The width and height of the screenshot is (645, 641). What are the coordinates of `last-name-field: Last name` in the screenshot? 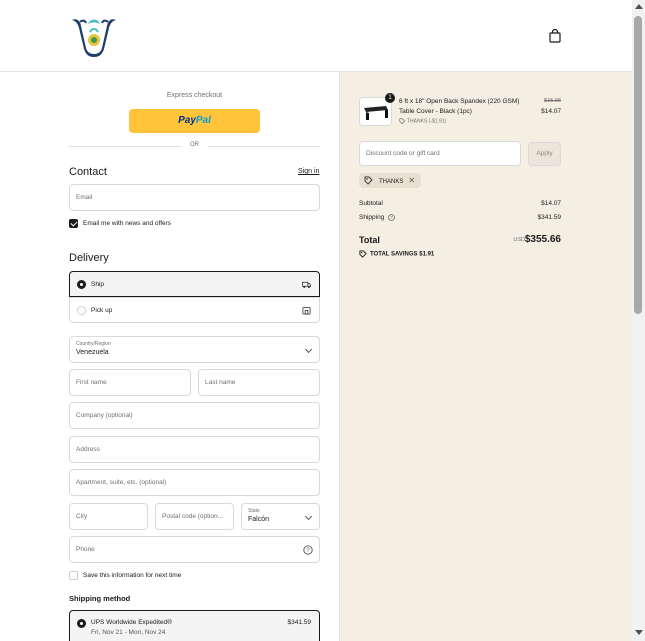 It's located at (259, 382).